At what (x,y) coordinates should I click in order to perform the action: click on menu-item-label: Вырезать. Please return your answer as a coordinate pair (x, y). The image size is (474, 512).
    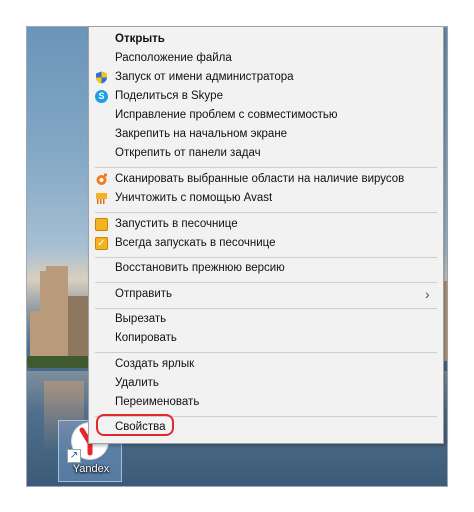
    Looking at the image, I should click on (141, 319).